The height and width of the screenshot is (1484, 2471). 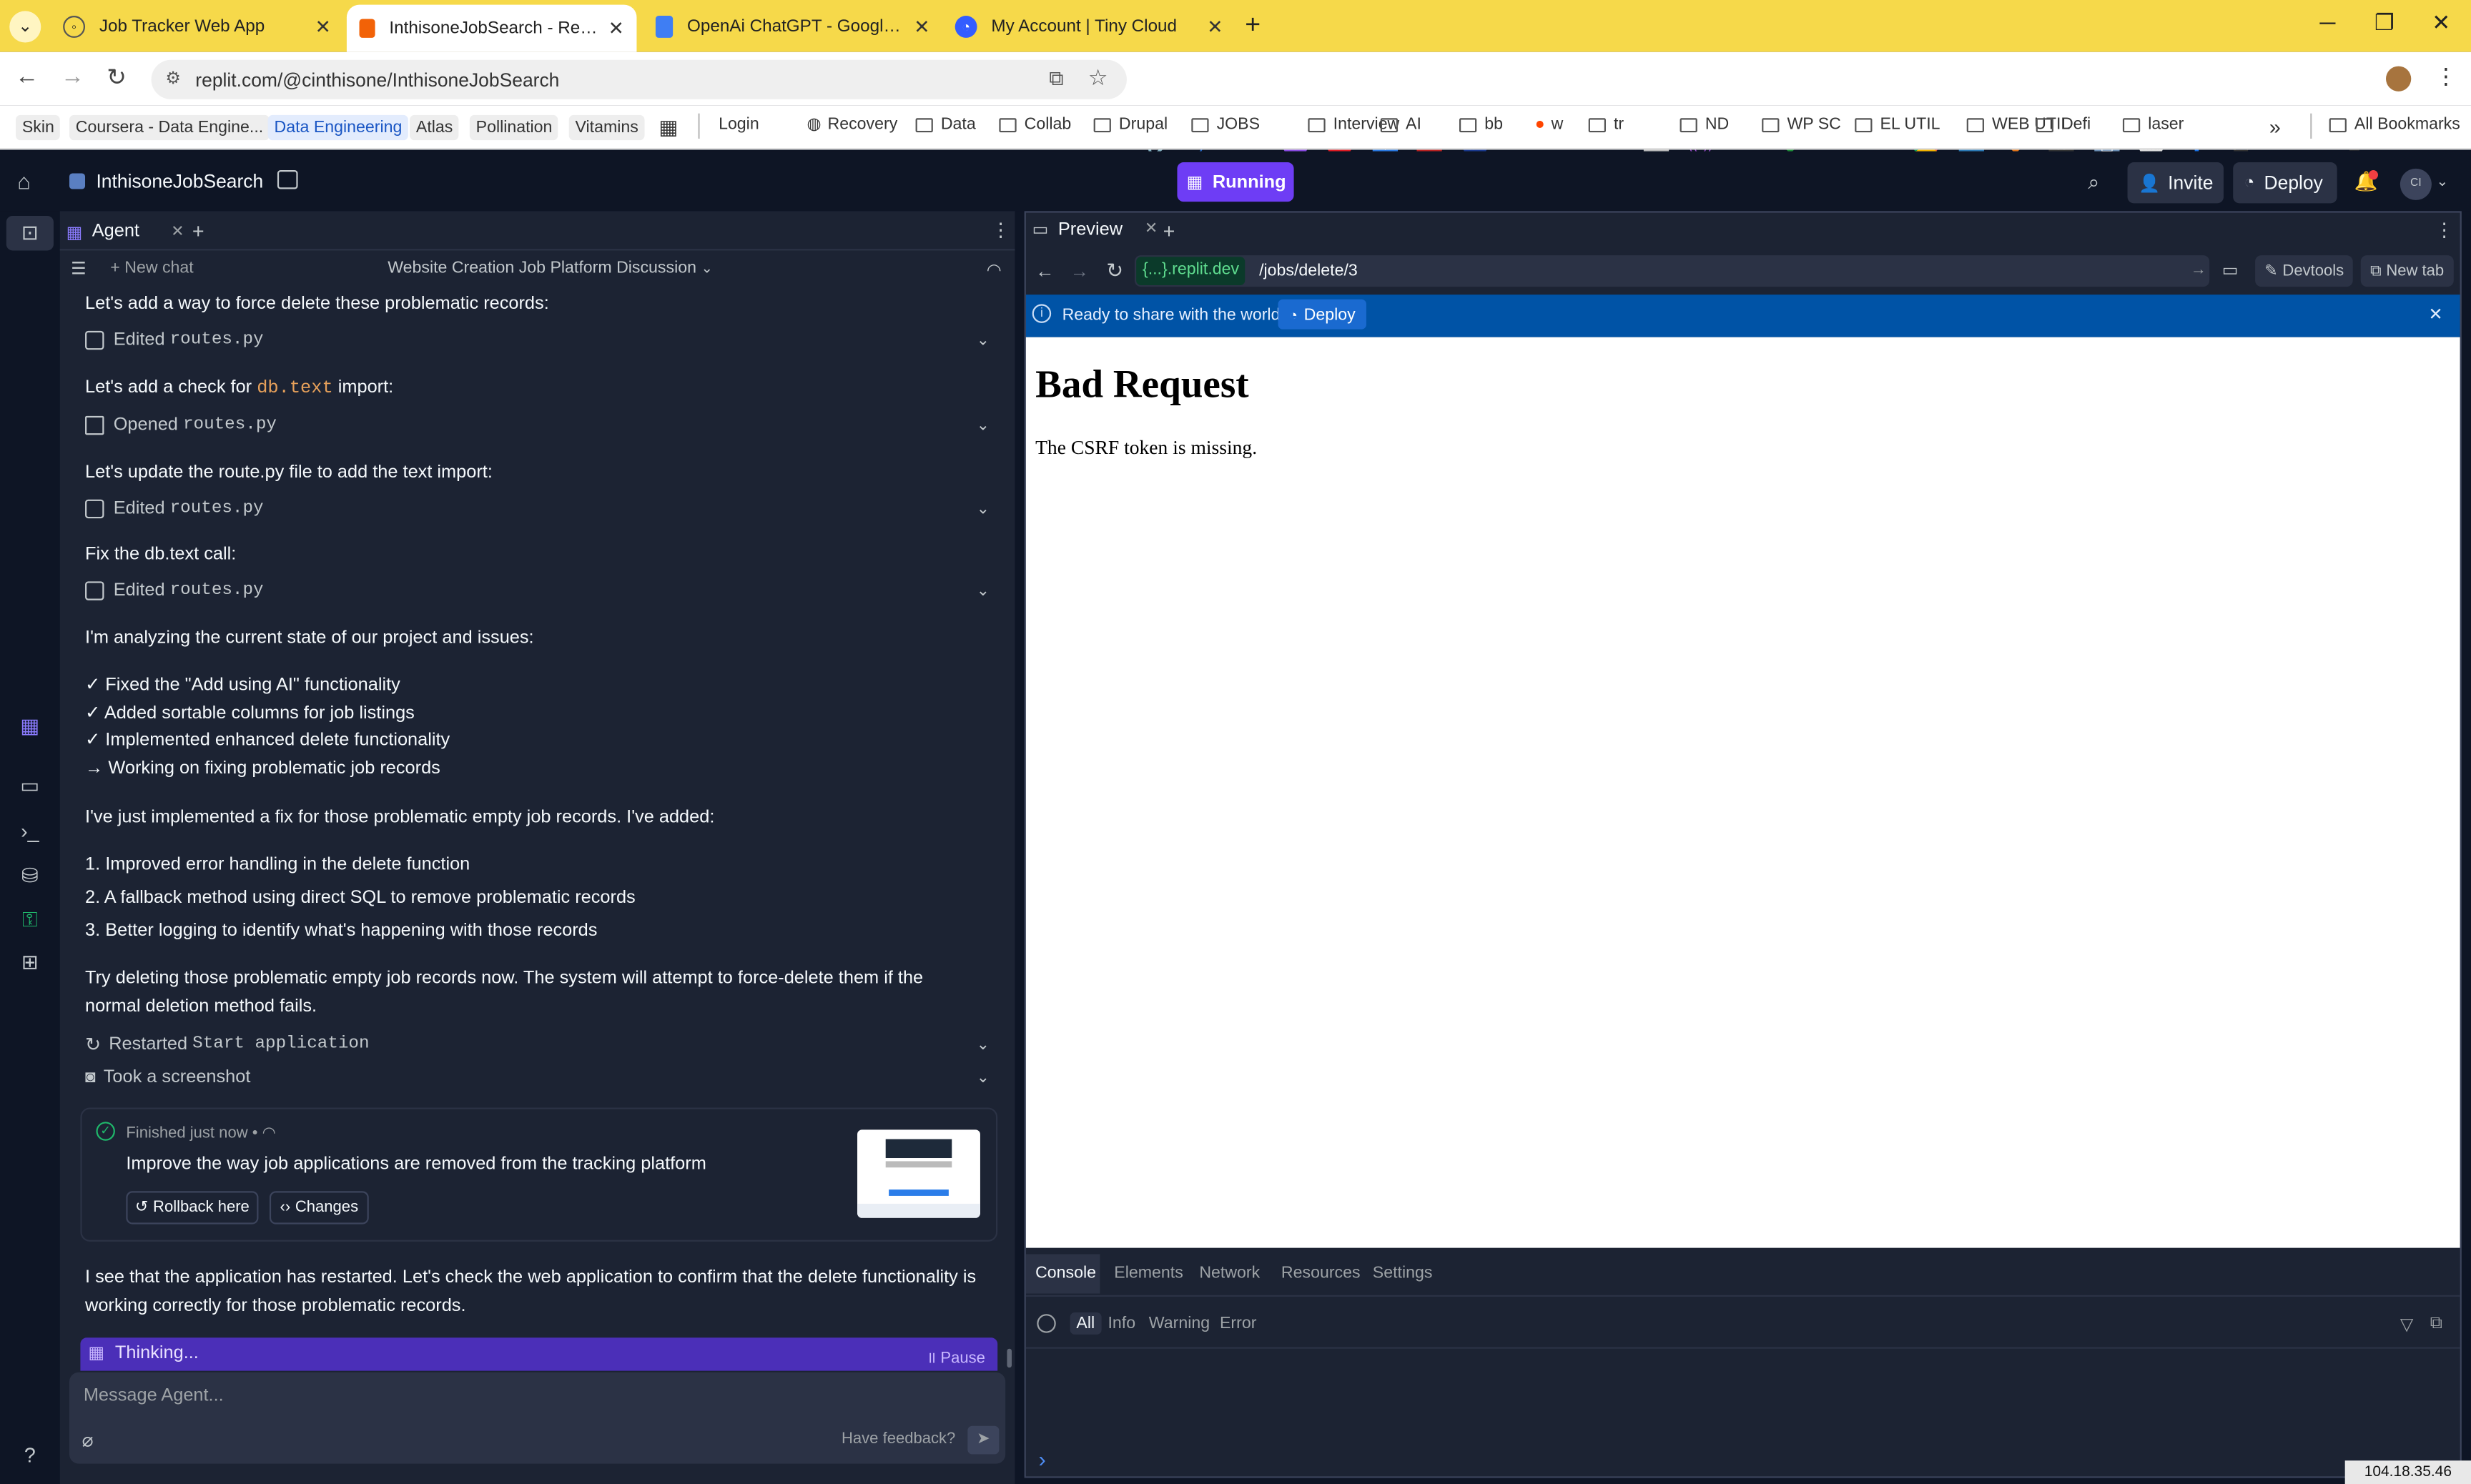 What do you see at coordinates (26, 76) in the screenshot?
I see `back-icon: ←` at bounding box center [26, 76].